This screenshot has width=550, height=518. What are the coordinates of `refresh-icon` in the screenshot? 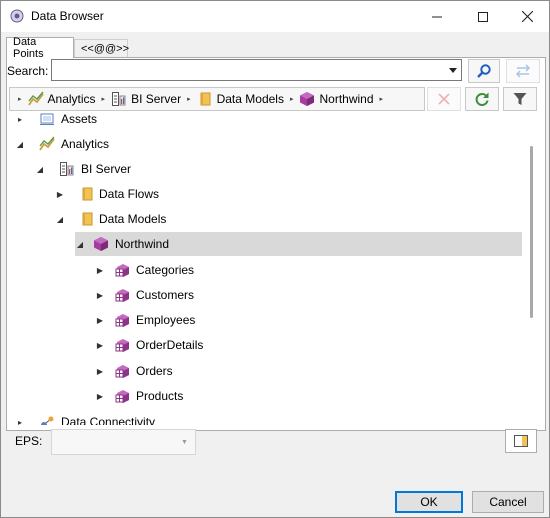 It's located at (482, 99).